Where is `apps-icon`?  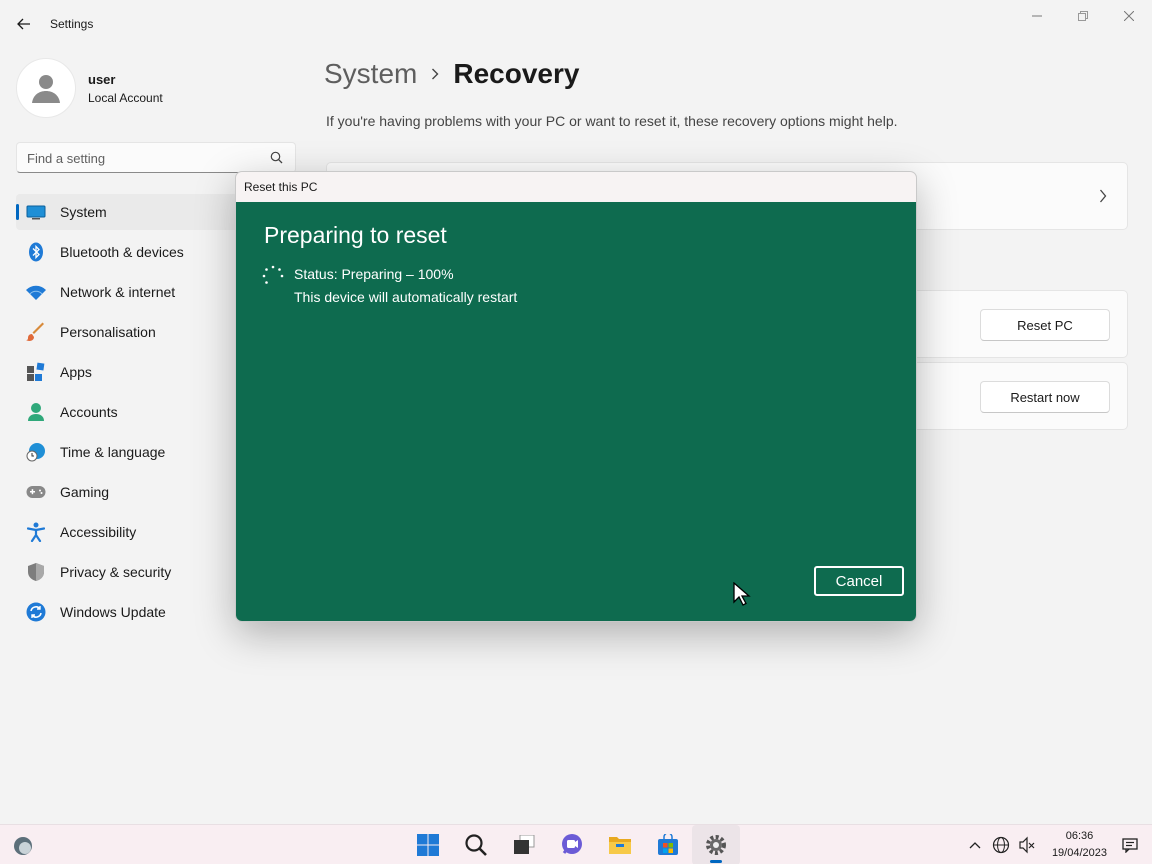 apps-icon is located at coordinates (36, 372).